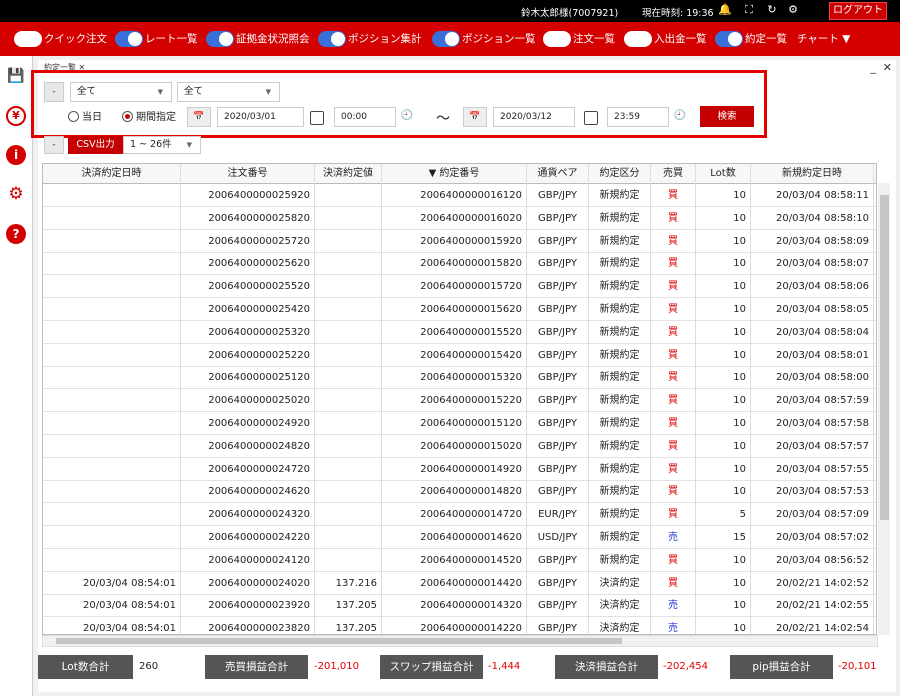 The height and width of the screenshot is (696, 900). Describe the element at coordinates (454, 625) in the screenshot. I see `cell-exec-no: 2006400000014220` at that location.